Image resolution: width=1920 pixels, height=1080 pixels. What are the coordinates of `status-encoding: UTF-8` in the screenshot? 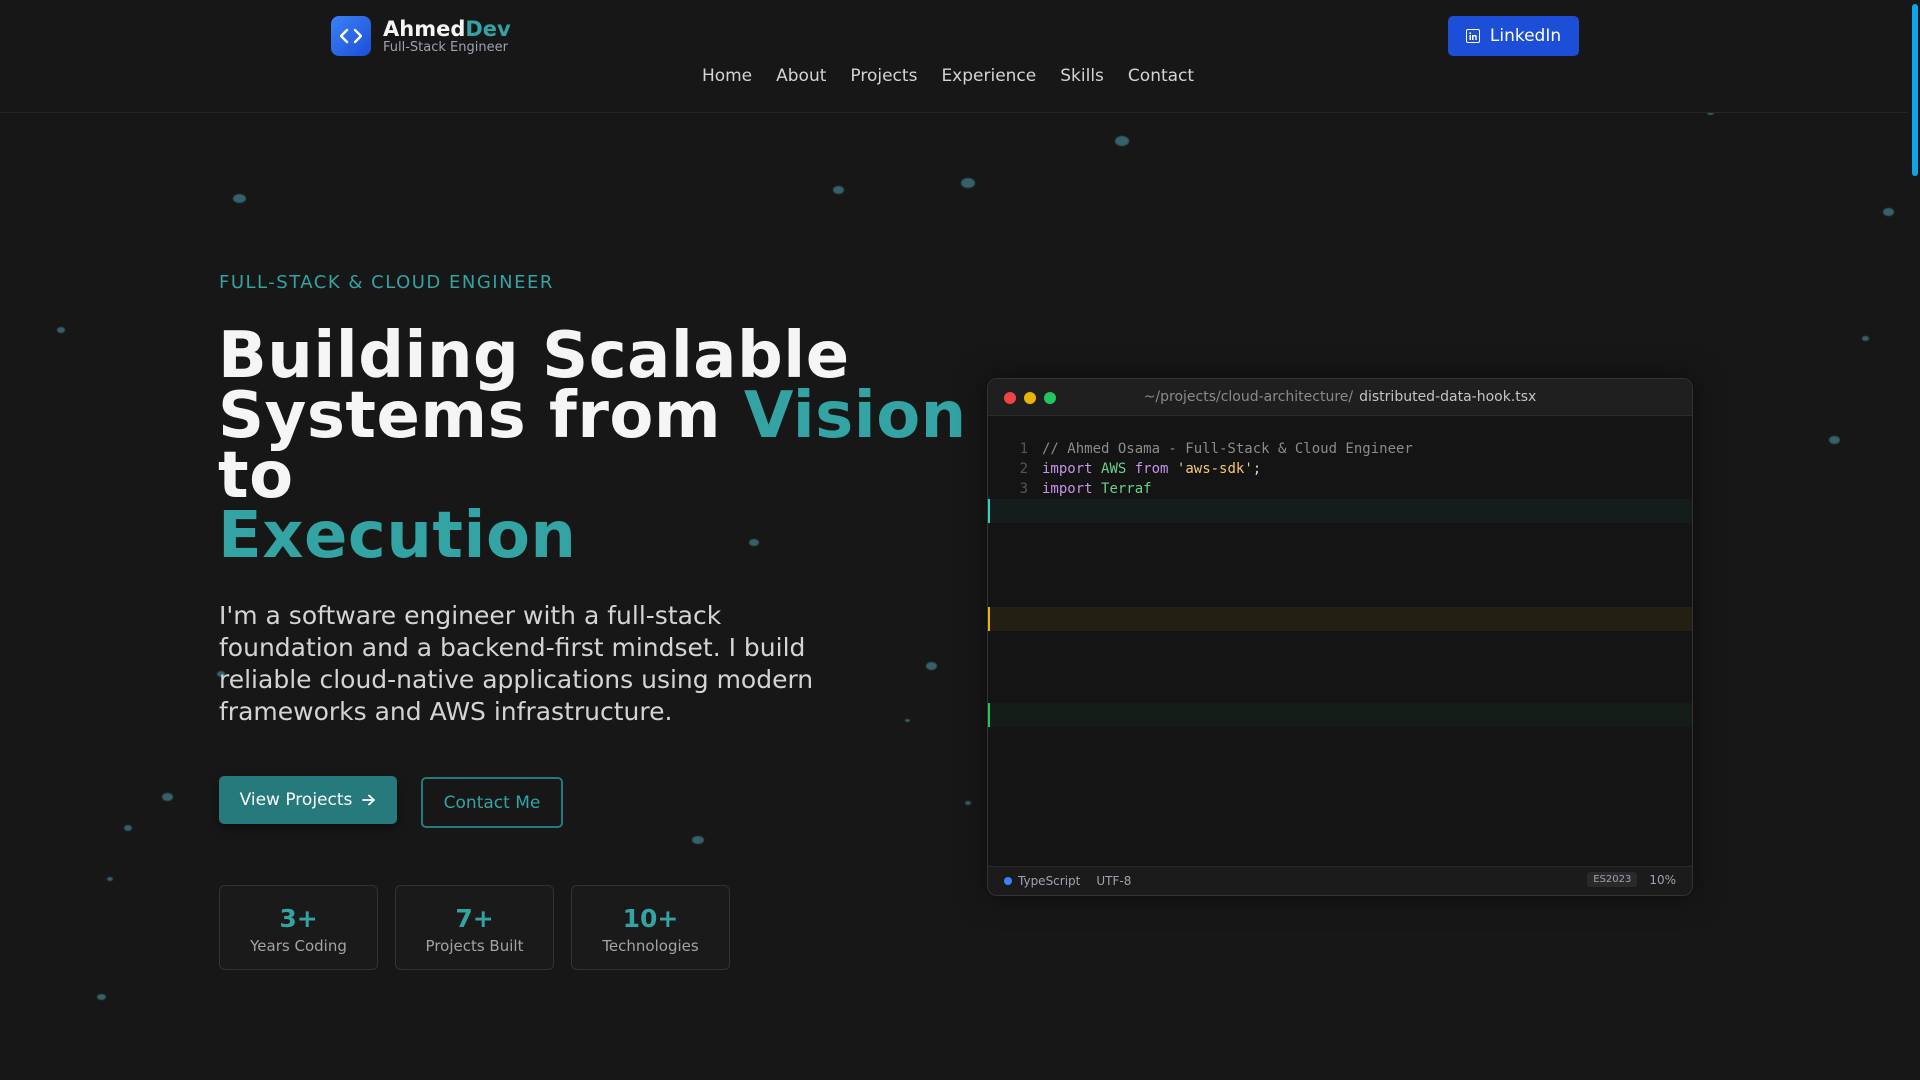 It's located at (1114, 881).